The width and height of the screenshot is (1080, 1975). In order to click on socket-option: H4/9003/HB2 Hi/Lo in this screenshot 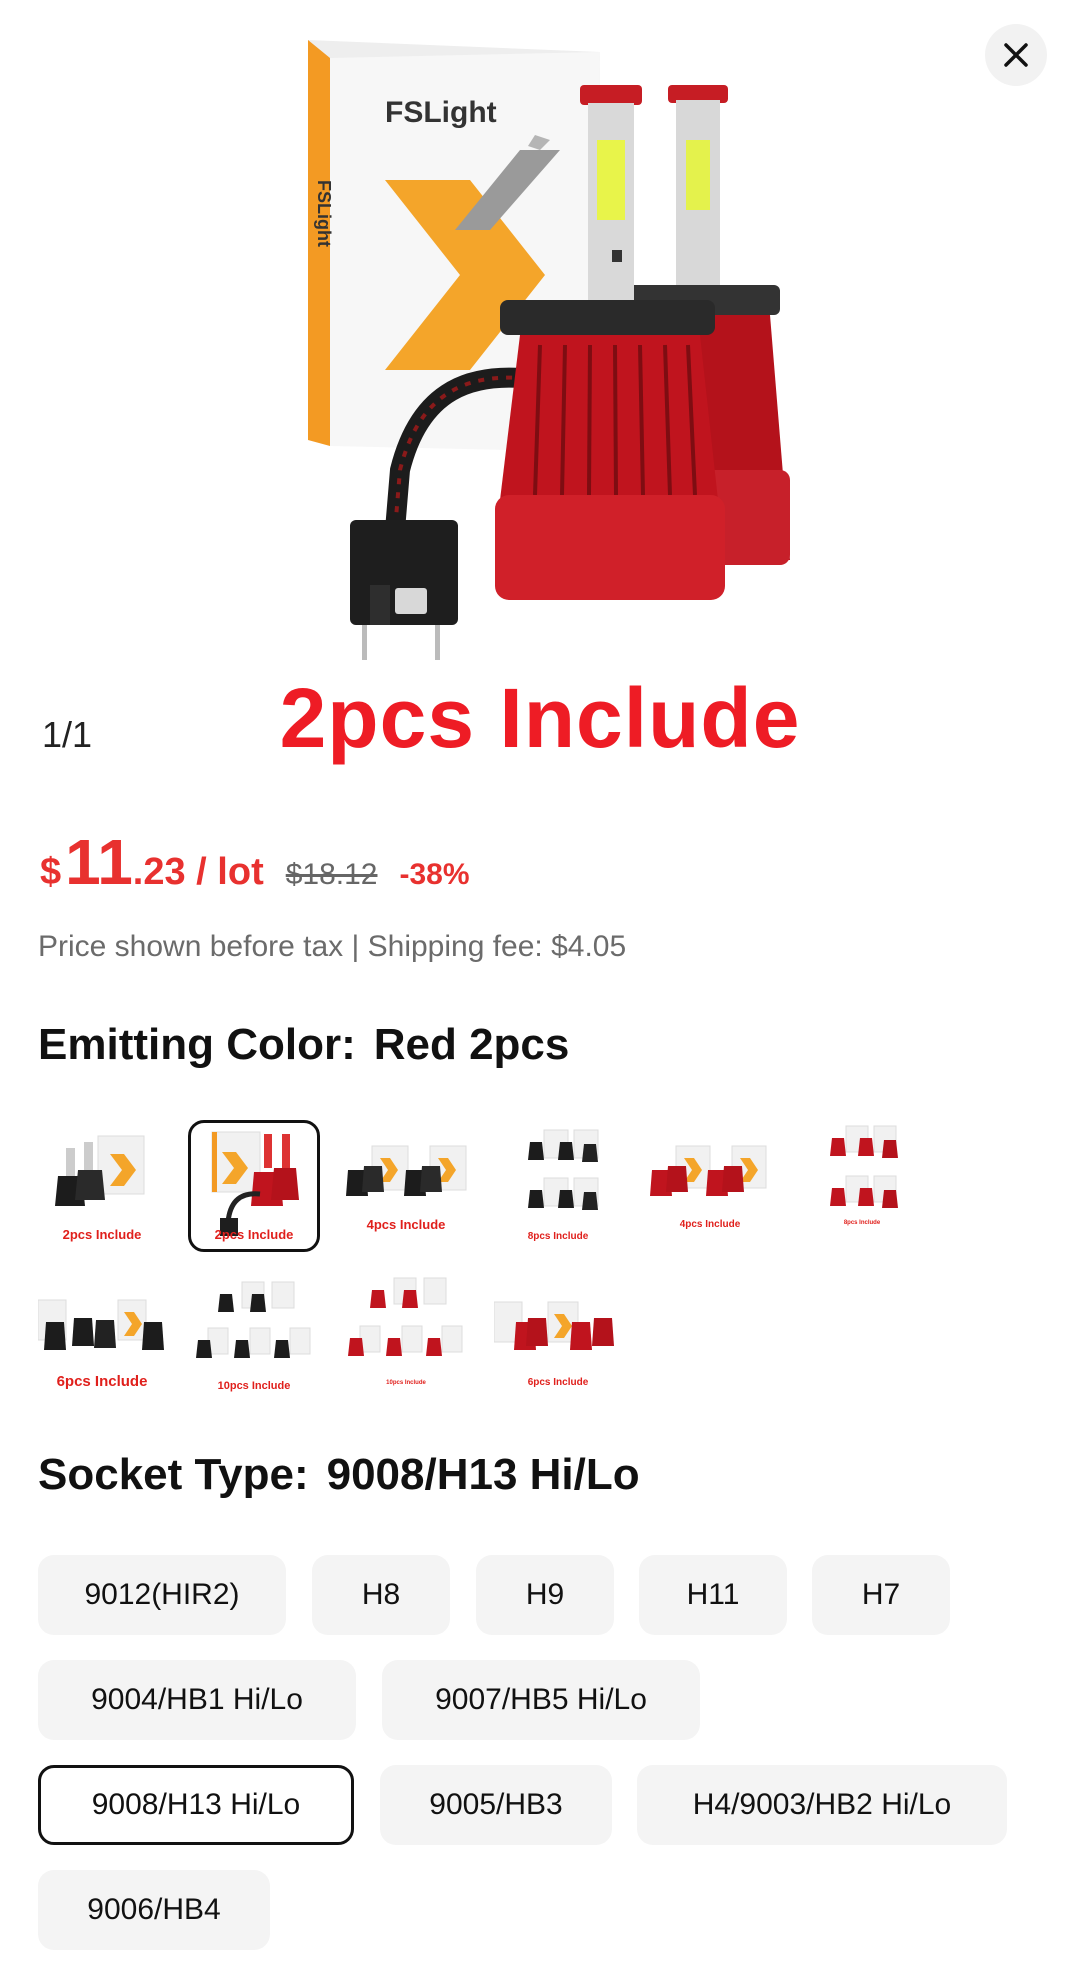, I will do `click(822, 1805)`.